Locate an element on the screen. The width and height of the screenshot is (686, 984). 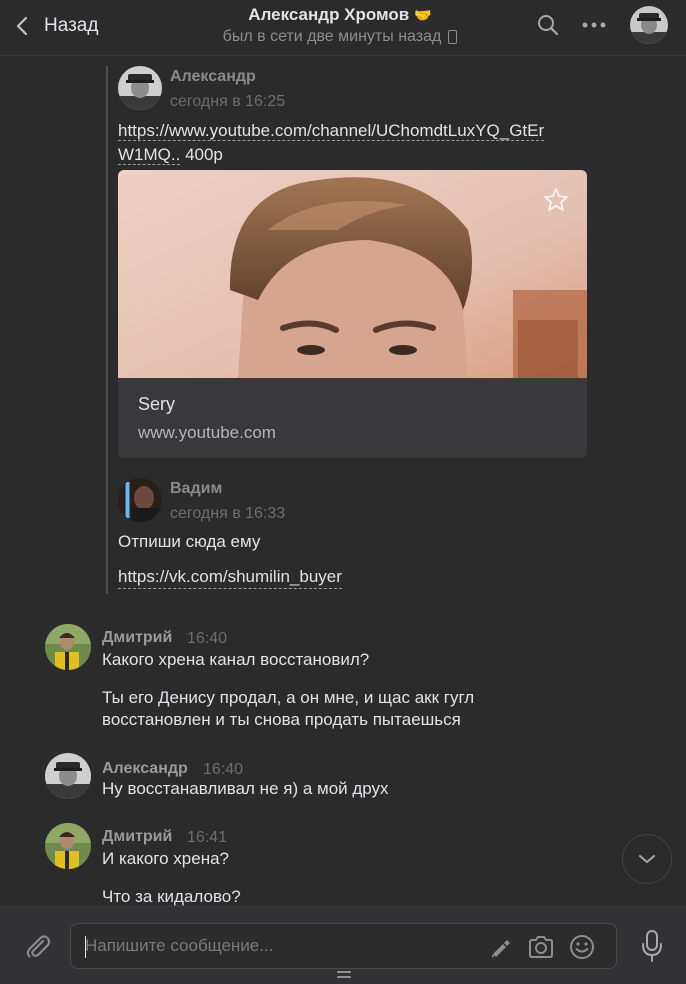
graffiti-icon is located at coordinates (501, 947).